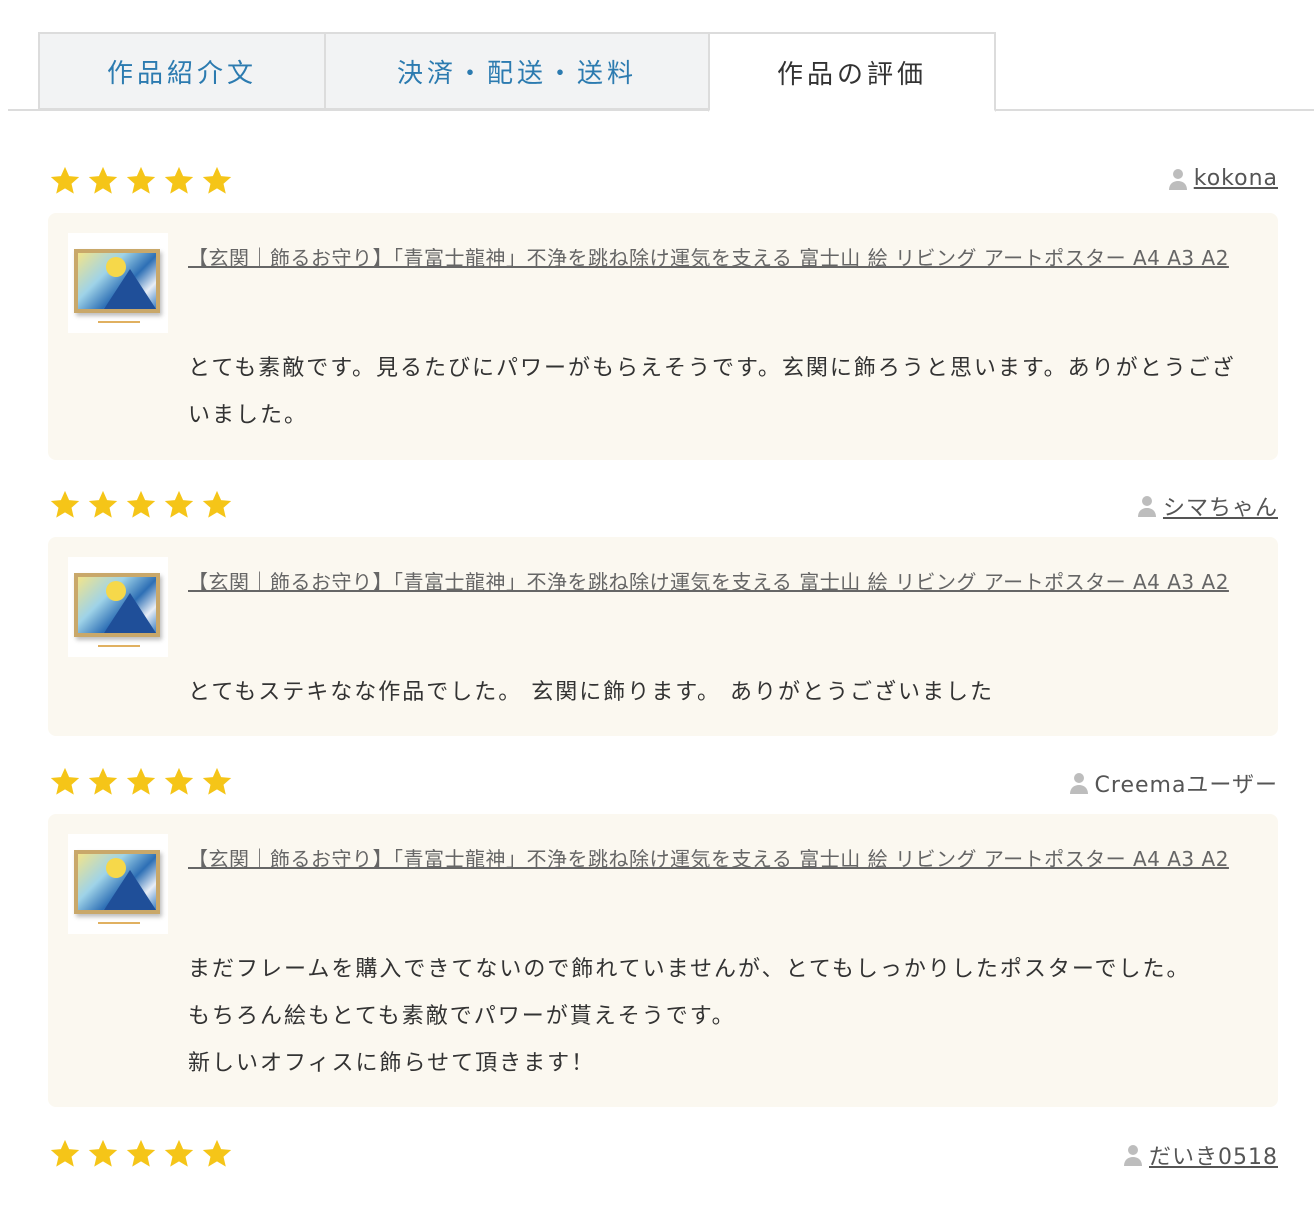 This screenshot has width=1314, height=1232. What do you see at coordinates (1220, 506) in the screenshot?
I see `reviewer-name-link: シマちゃん` at bounding box center [1220, 506].